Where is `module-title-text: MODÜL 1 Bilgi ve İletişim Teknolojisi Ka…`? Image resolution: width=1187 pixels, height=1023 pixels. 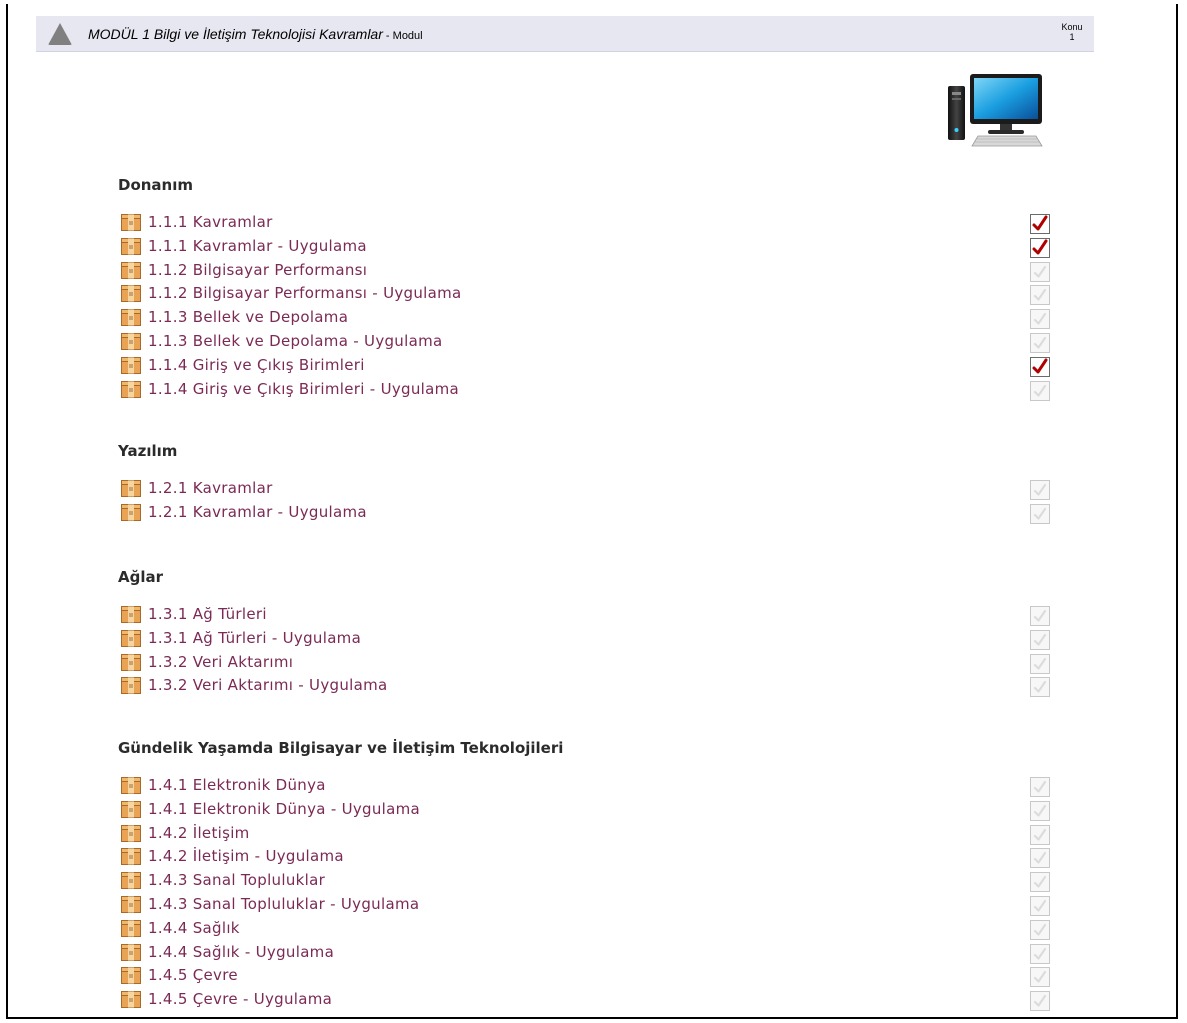 module-title-text: MODÜL 1 Bilgi ve İletişim Teknolojisi Ka… is located at coordinates (235, 34).